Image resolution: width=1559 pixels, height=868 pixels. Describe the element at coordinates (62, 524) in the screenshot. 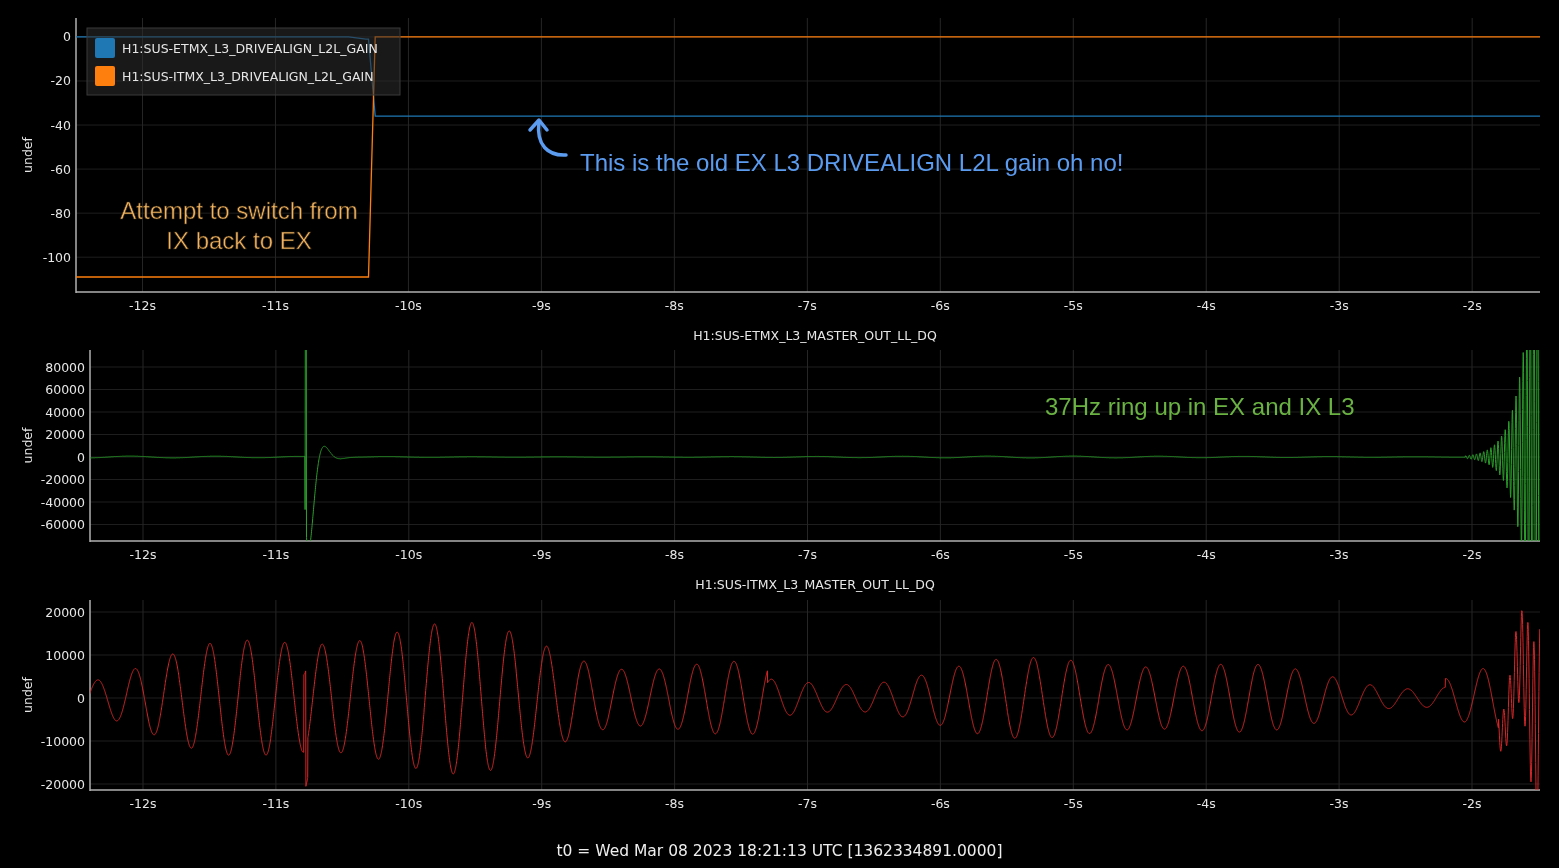

I see `y-tick-label: -60000` at that location.